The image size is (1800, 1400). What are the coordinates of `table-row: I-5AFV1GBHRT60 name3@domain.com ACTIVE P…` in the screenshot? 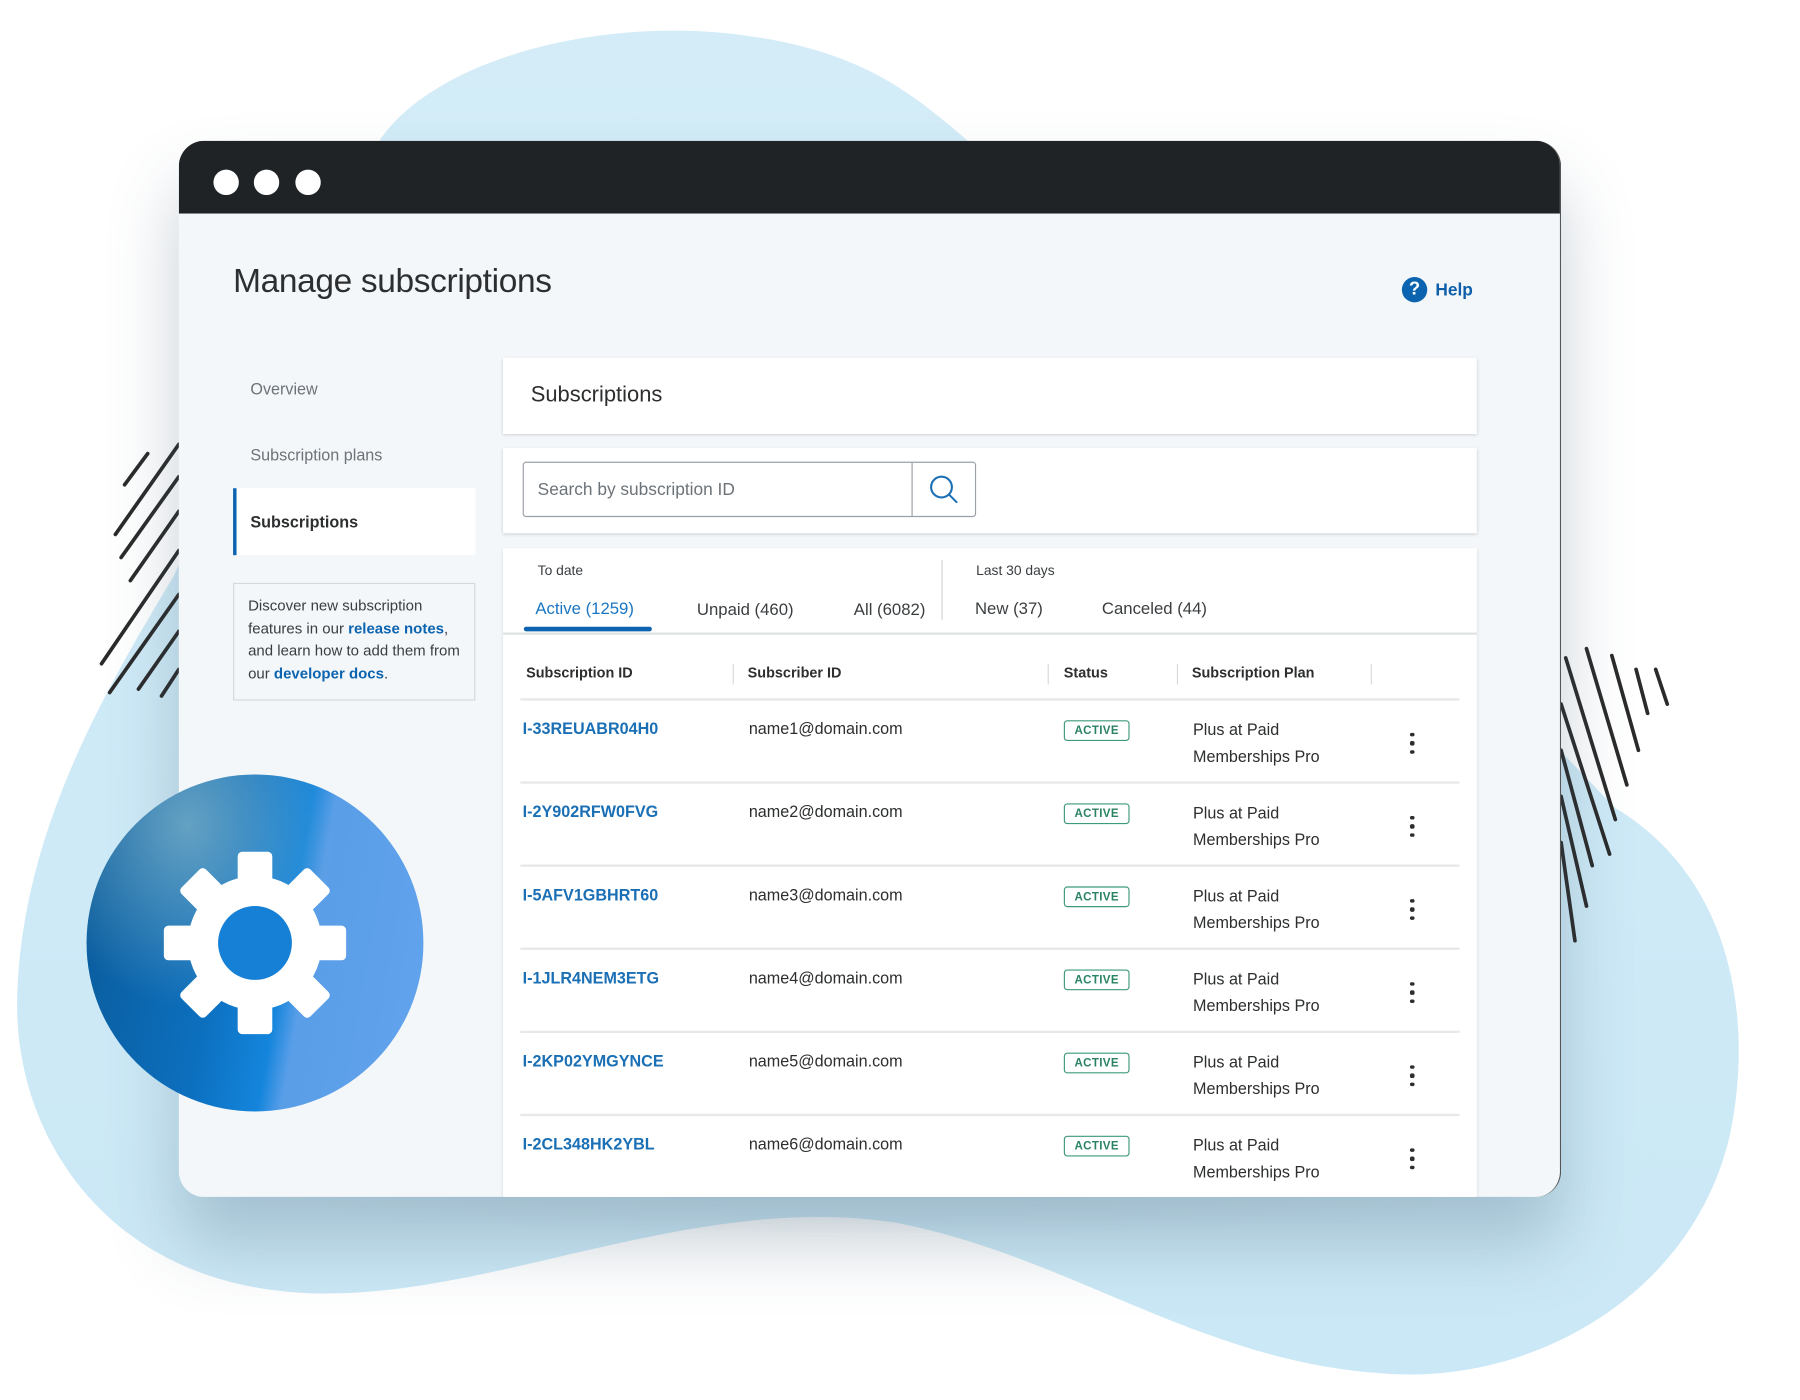 It's located at (990, 908).